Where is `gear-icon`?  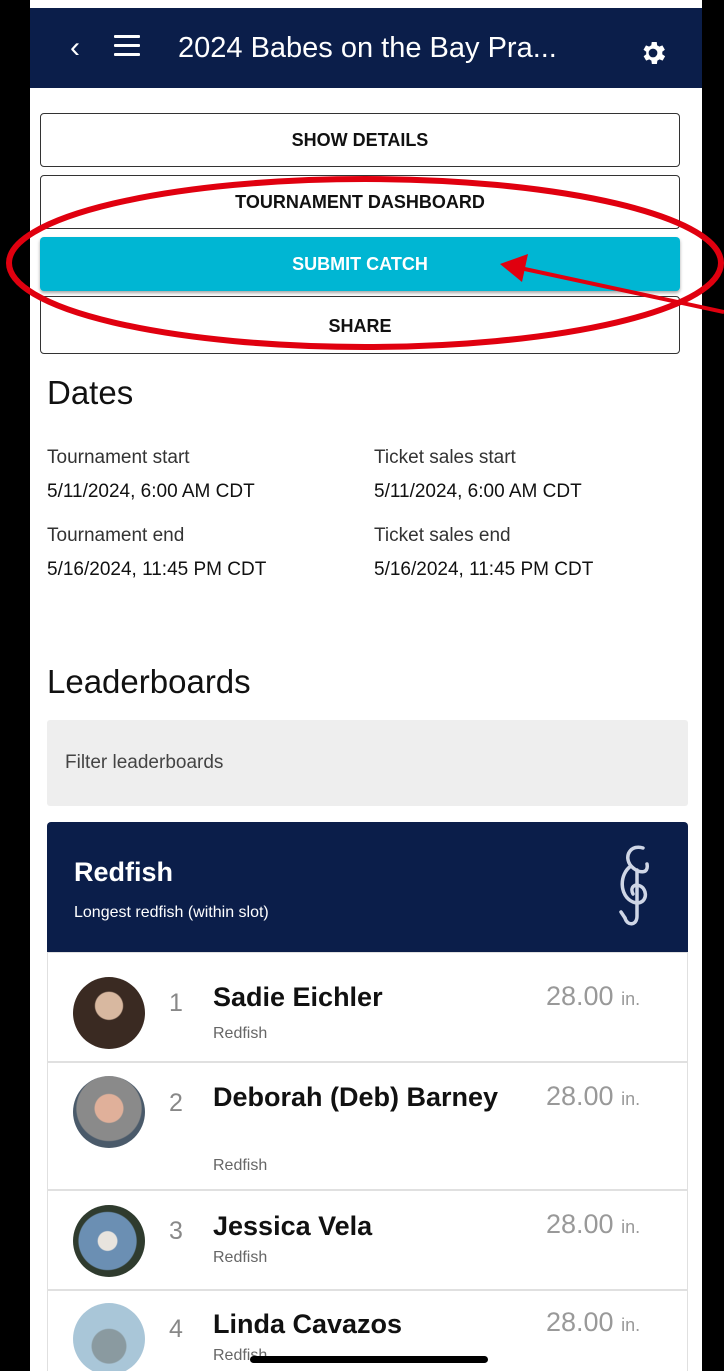
gear-icon is located at coordinates (653, 53).